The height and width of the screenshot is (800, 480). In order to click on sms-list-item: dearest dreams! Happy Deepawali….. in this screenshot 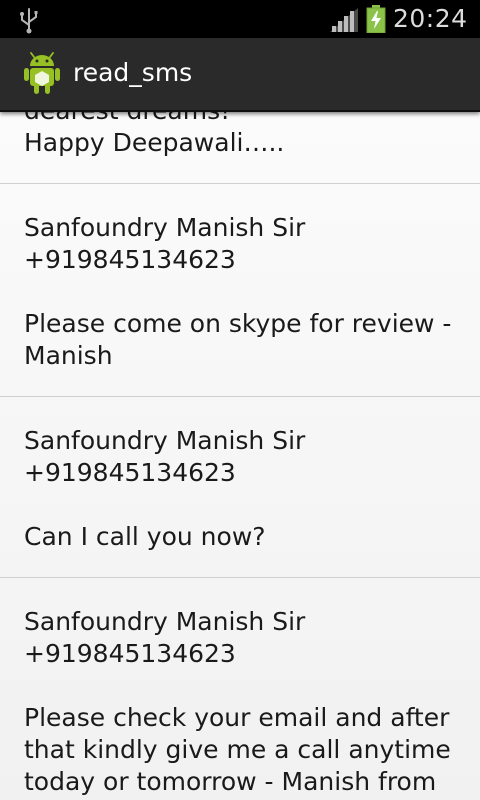, I will do `click(240, 147)`.